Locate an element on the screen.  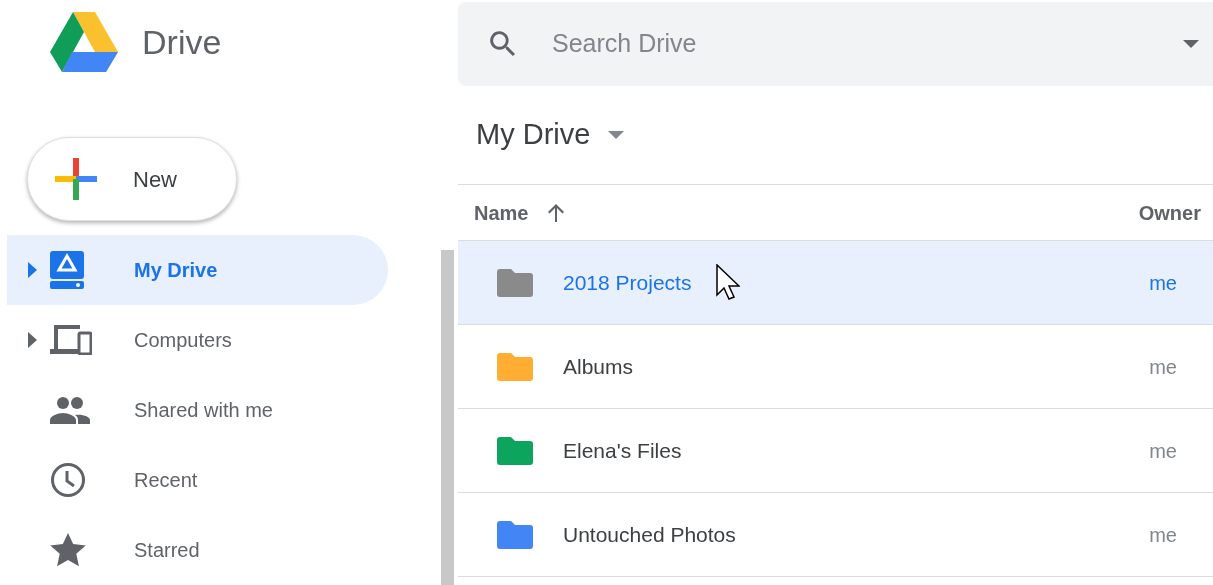
app-title: Drive is located at coordinates (182, 42).